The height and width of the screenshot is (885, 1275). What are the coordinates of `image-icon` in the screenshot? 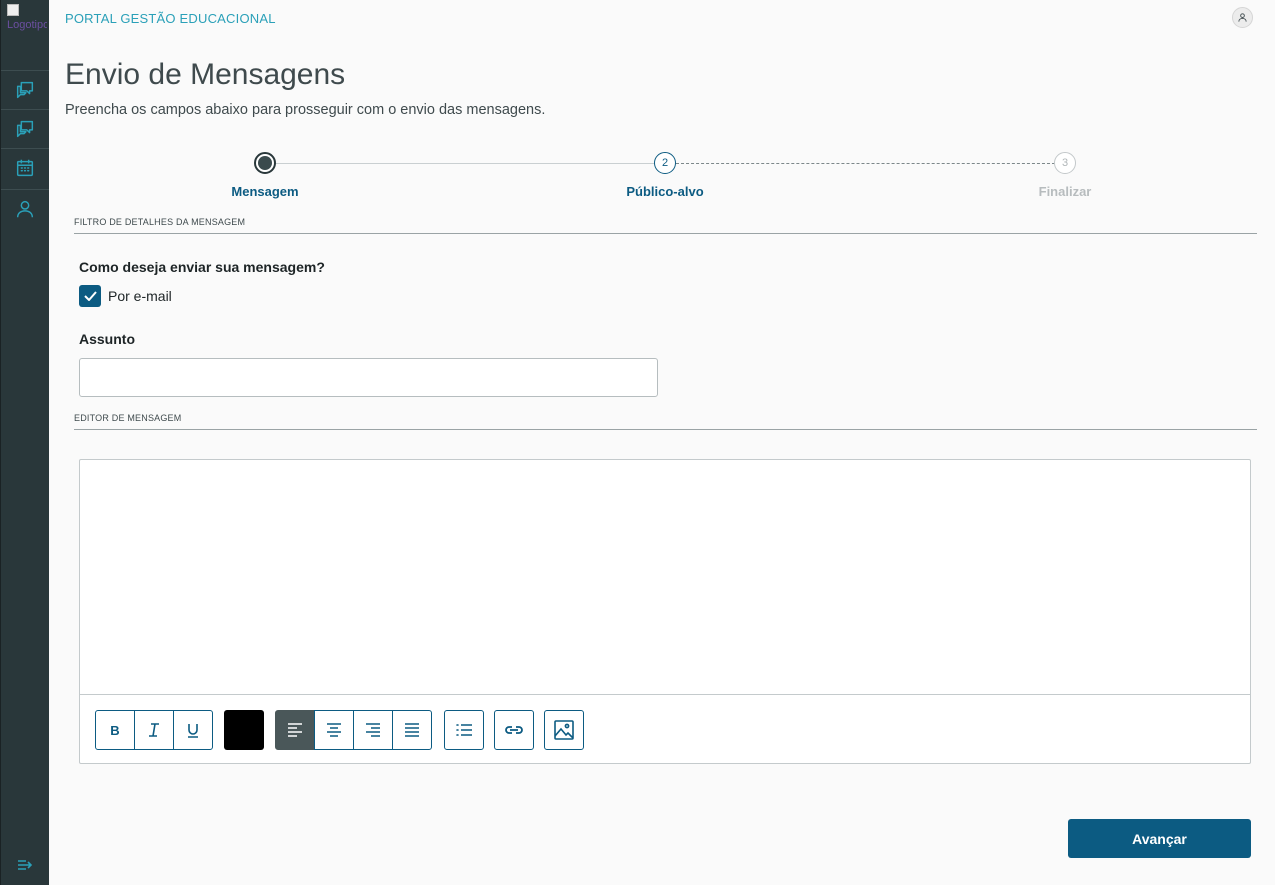 It's located at (564, 730).